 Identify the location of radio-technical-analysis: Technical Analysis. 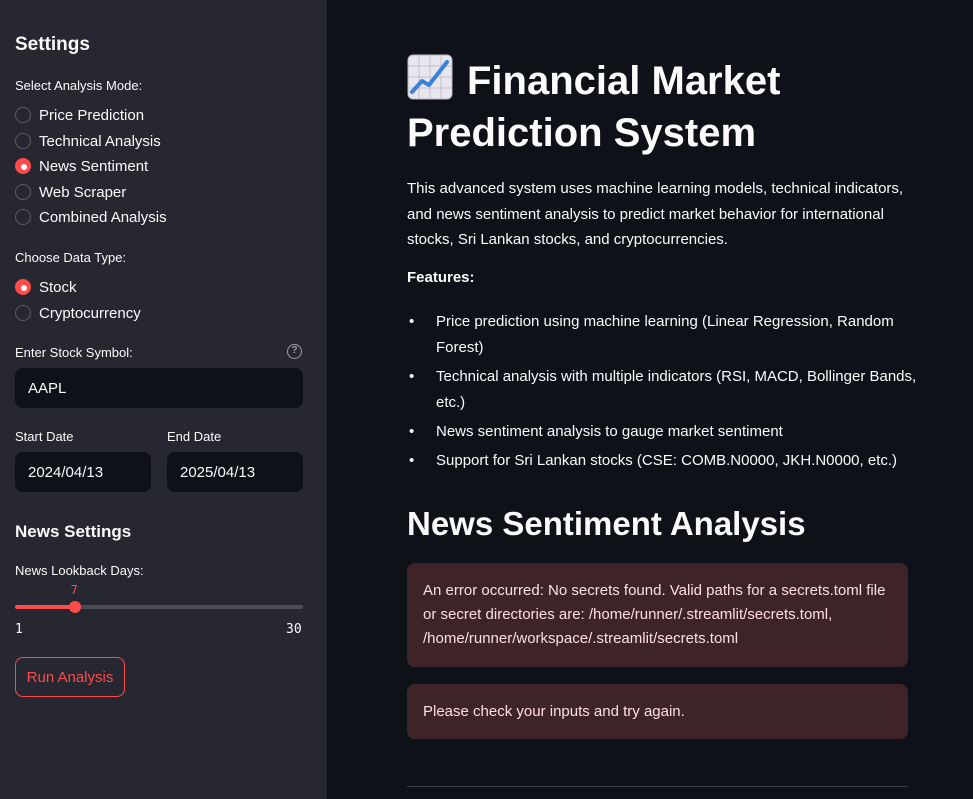
(88, 141).